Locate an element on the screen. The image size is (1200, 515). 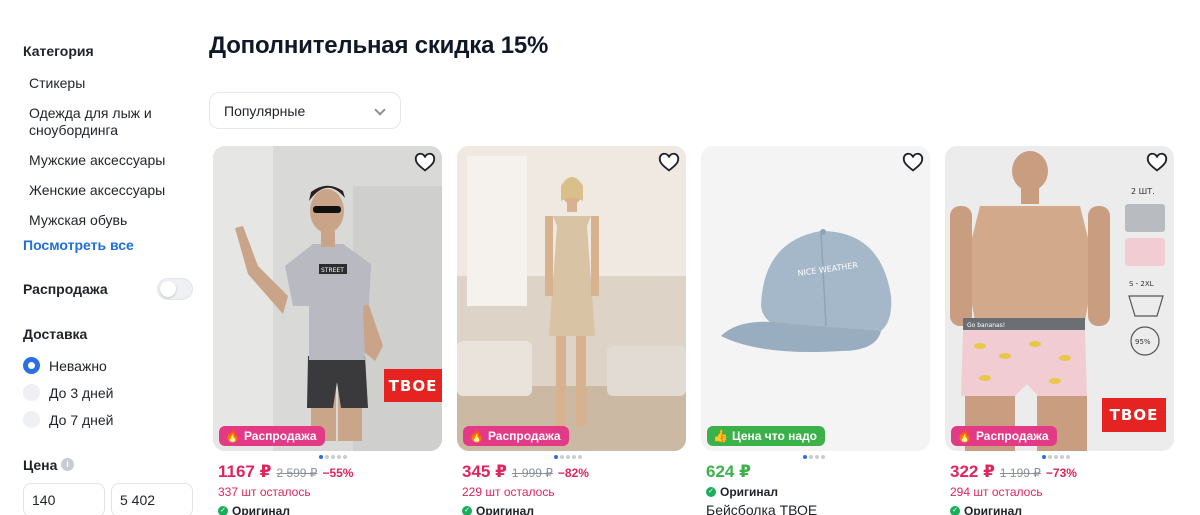
badge-label: Цена что надо is located at coordinates (774, 436).